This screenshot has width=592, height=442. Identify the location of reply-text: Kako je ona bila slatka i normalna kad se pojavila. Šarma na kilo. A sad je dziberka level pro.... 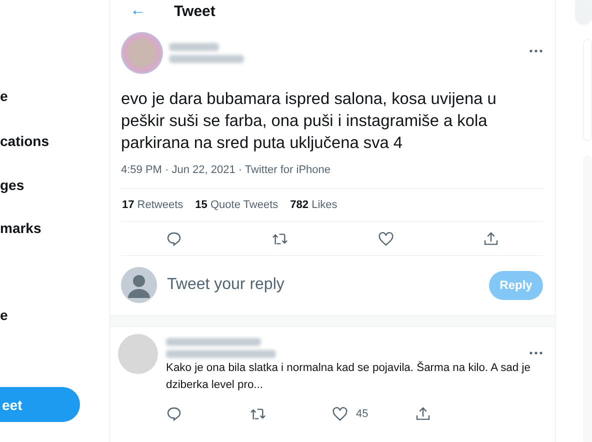
(349, 376).